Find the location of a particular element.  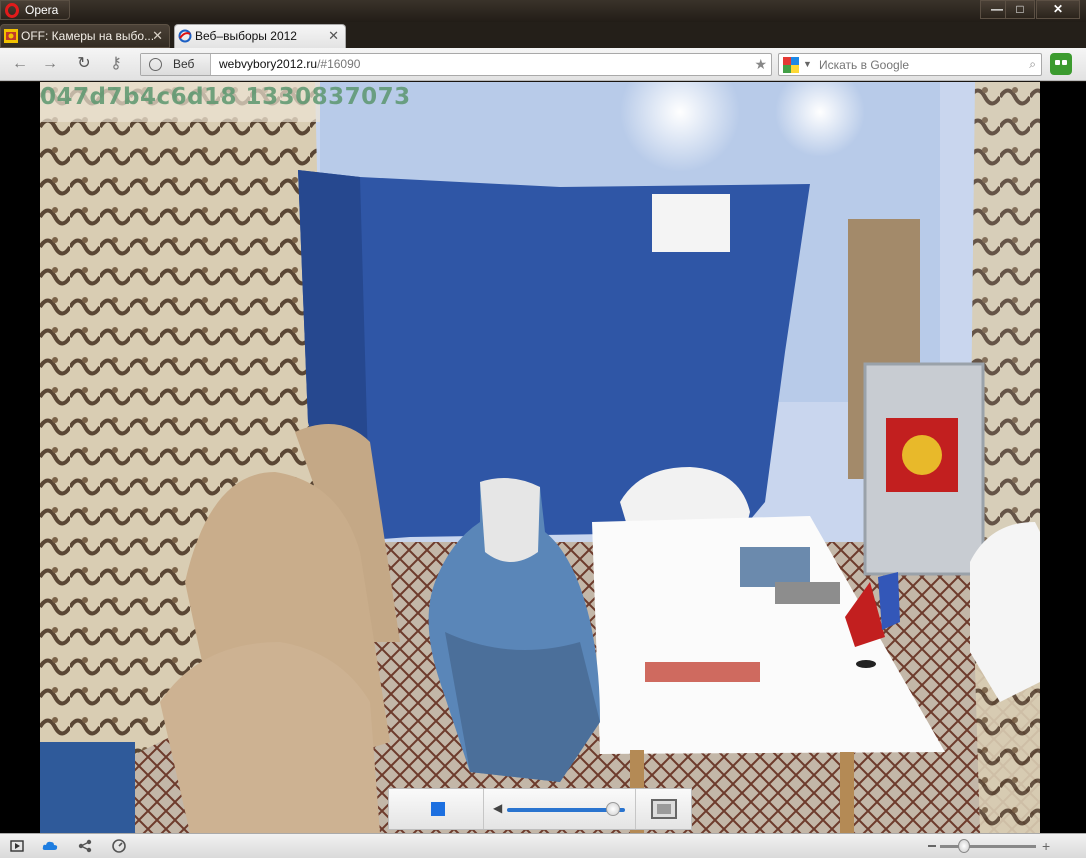

tab-cameras: OFF: Камеры на выбо... ✕ is located at coordinates (85, 36).